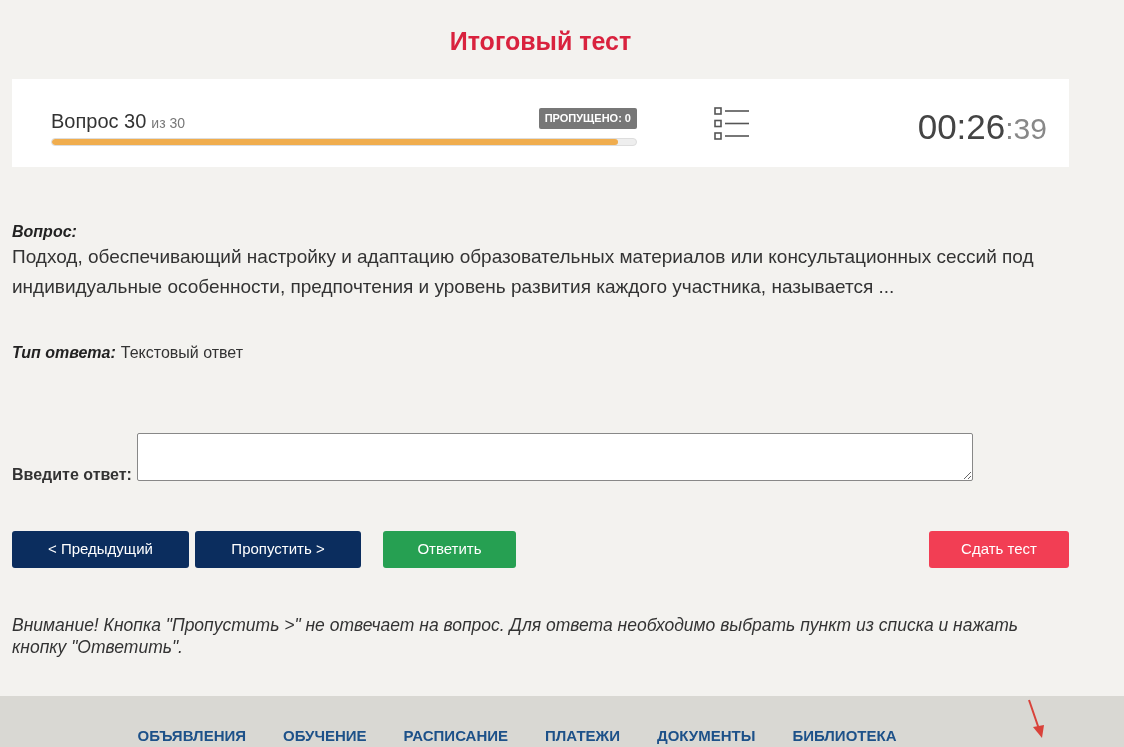 Image resolution: width=1124 pixels, height=747 pixels. I want to click on countdown-timer: 00:26:39, so click(982, 124).